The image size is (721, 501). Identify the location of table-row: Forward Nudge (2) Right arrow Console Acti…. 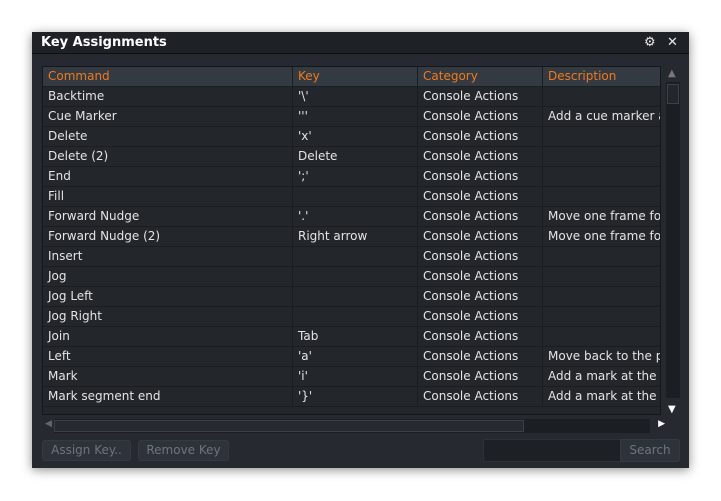
(351, 237).